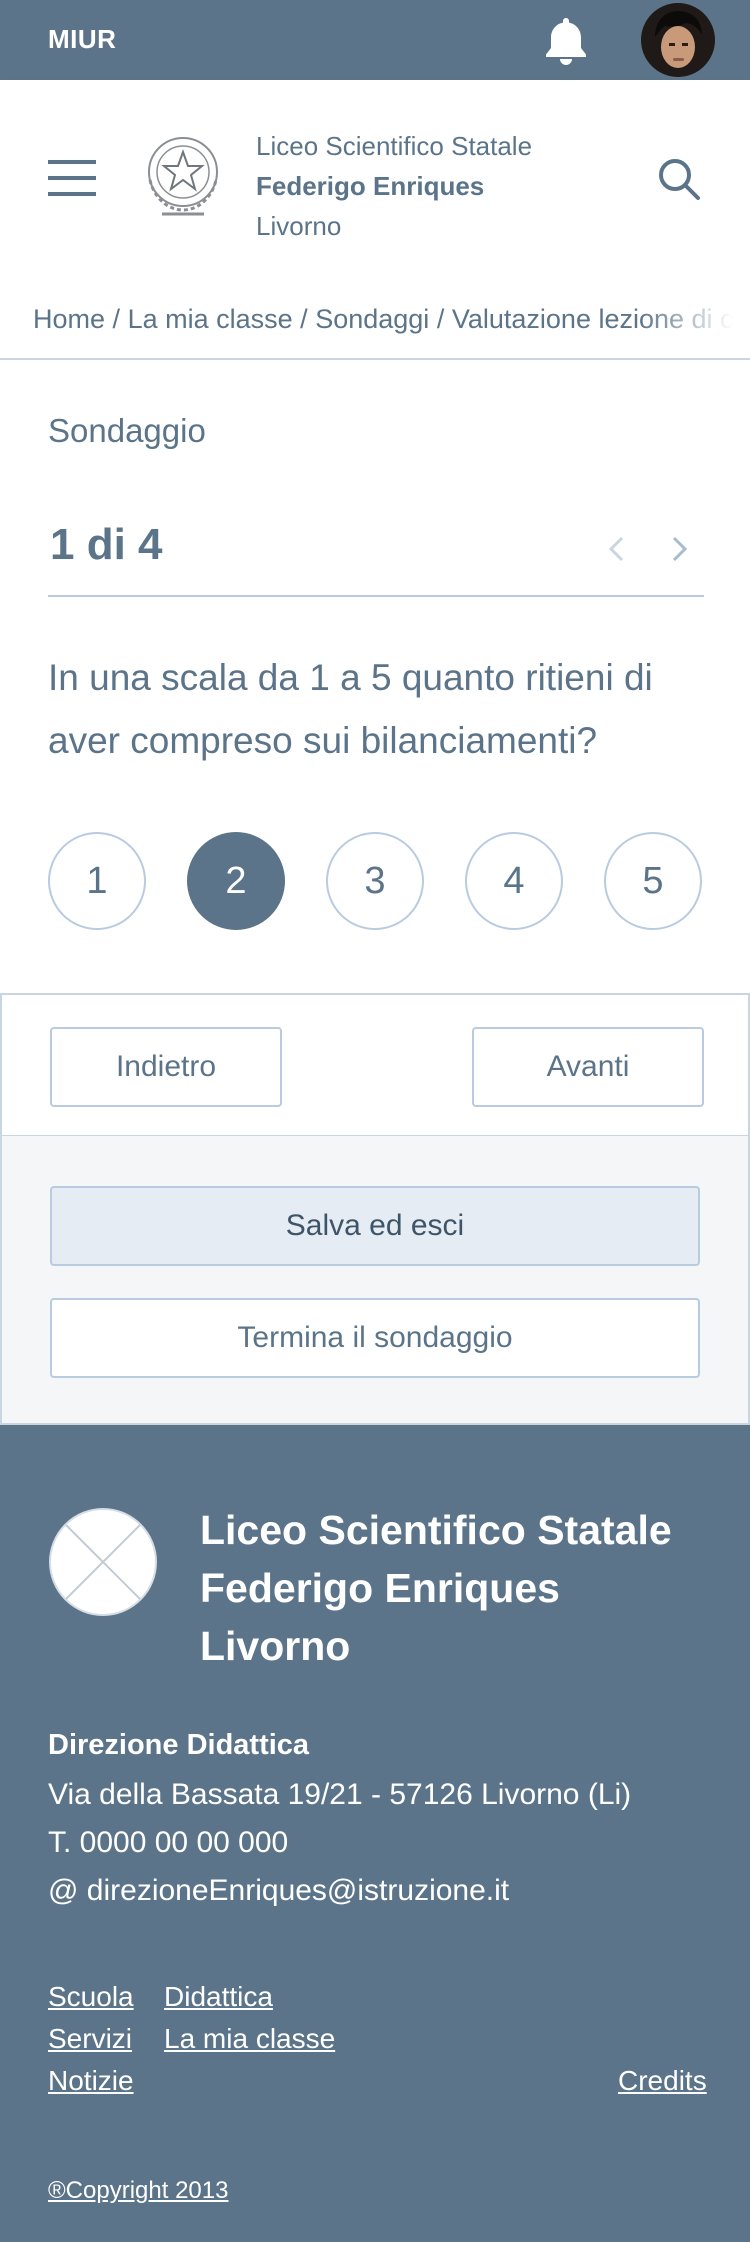  What do you see at coordinates (103, 1562) in the screenshot?
I see `logo-placeholder-icon` at bounding box center [103, 1562].